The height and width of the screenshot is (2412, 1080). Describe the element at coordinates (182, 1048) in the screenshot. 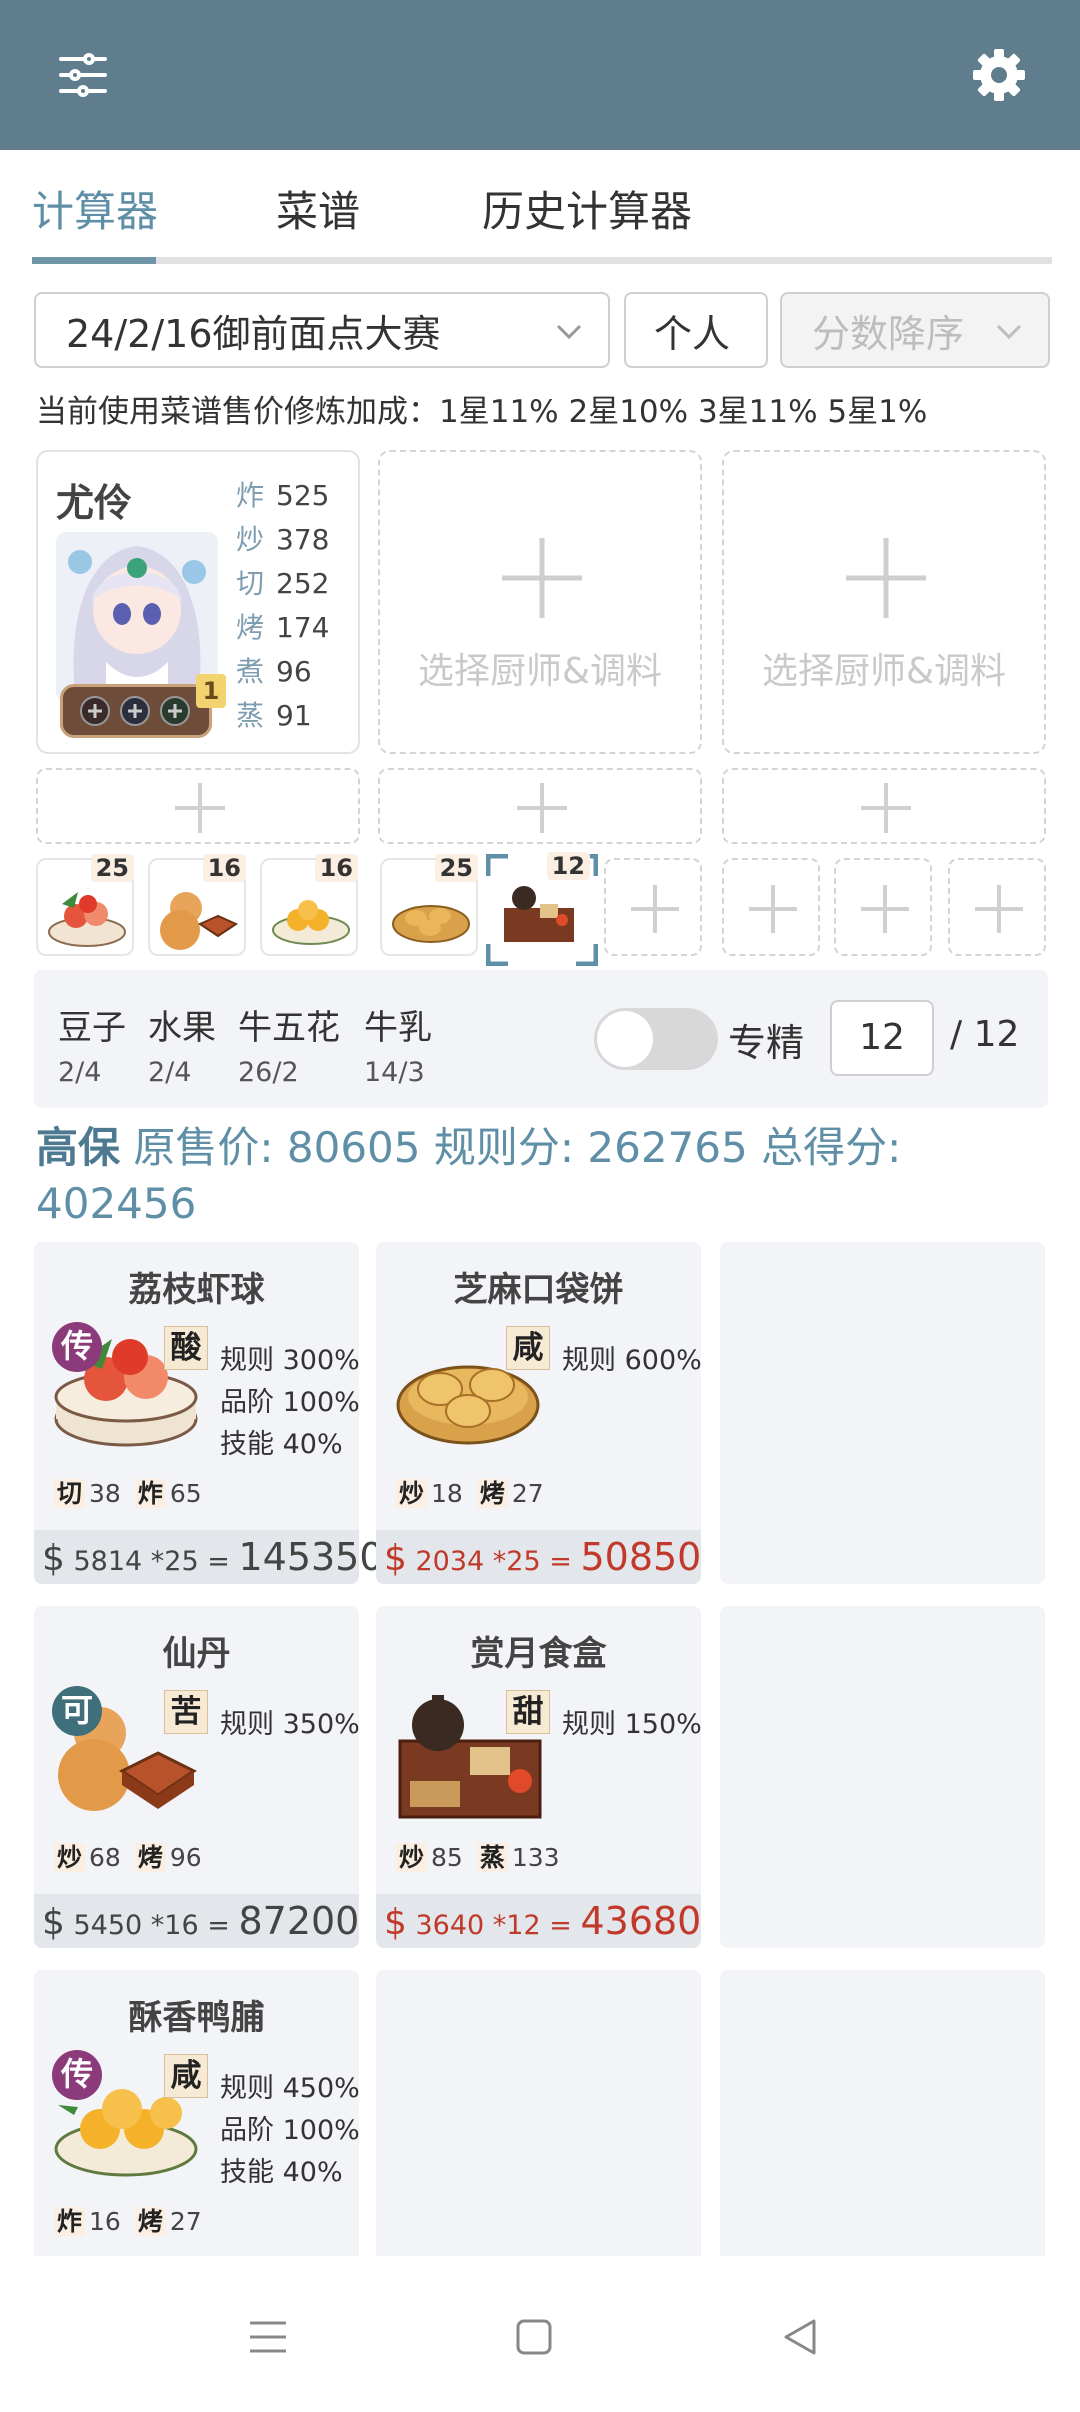

I see `material-item: 水果 2/4` at that location.